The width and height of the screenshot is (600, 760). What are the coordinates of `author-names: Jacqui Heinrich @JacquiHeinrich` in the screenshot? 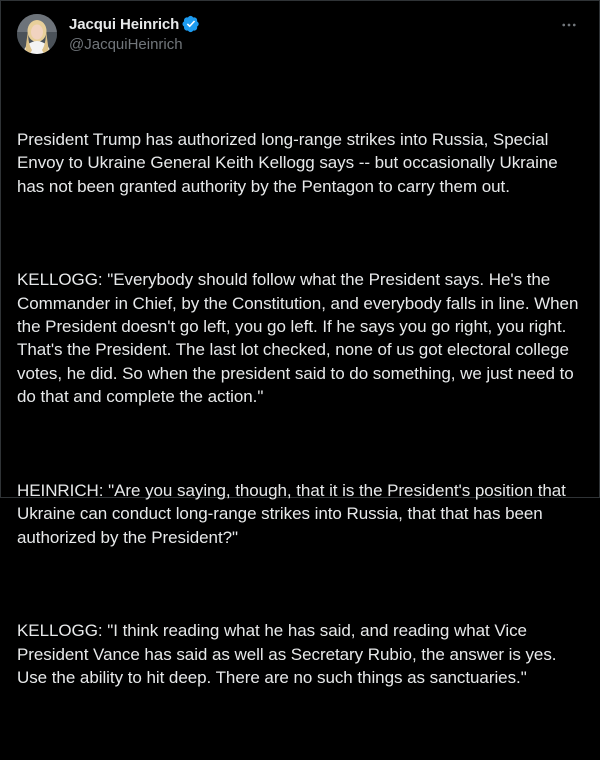 It's located at (134, 33).